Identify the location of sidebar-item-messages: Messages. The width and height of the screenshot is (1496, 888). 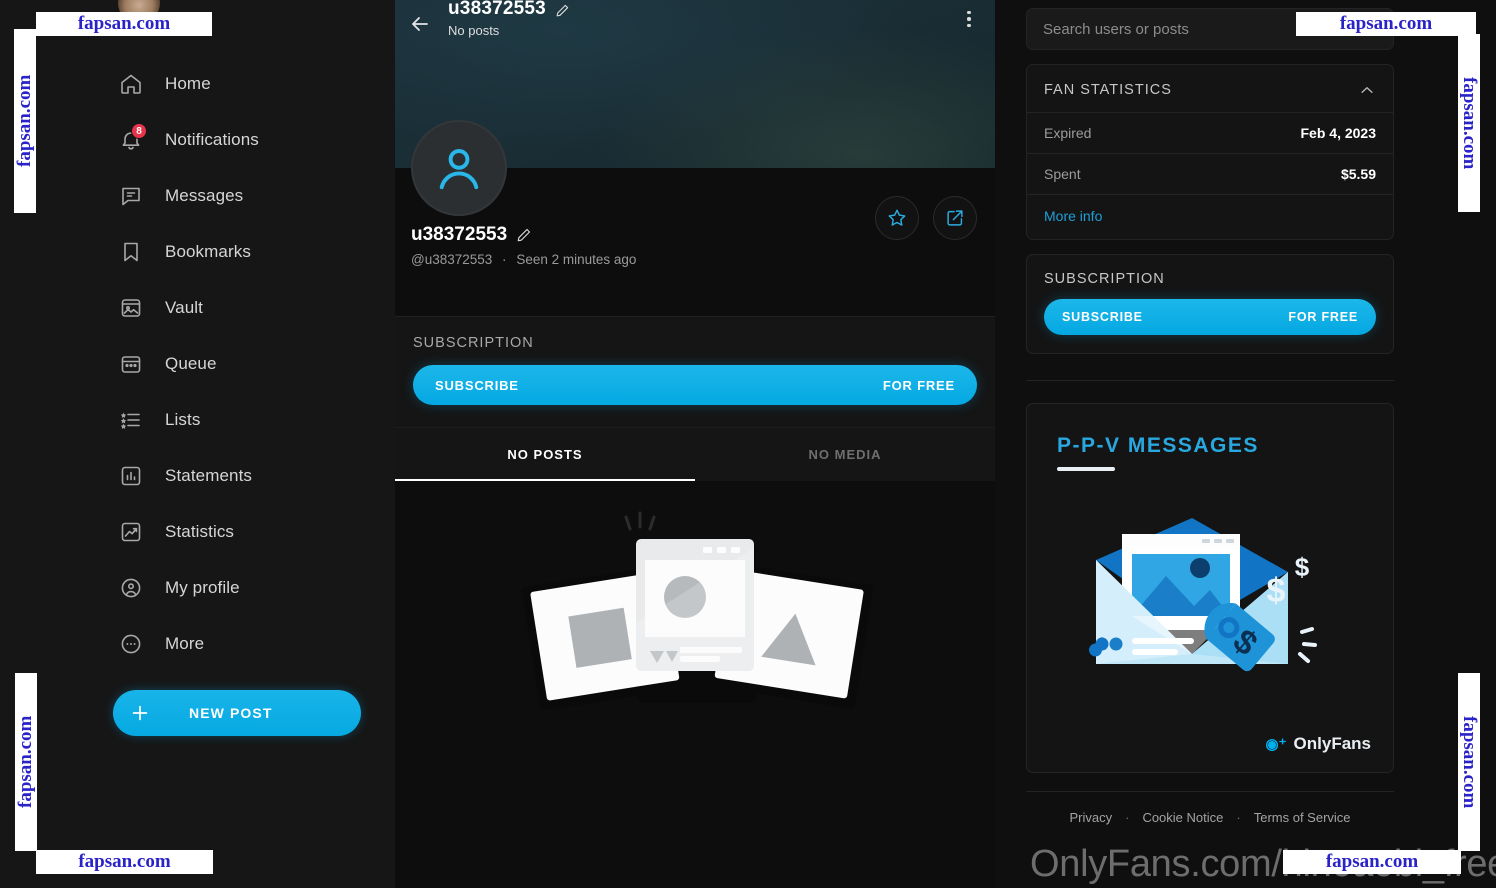
(197, 196).